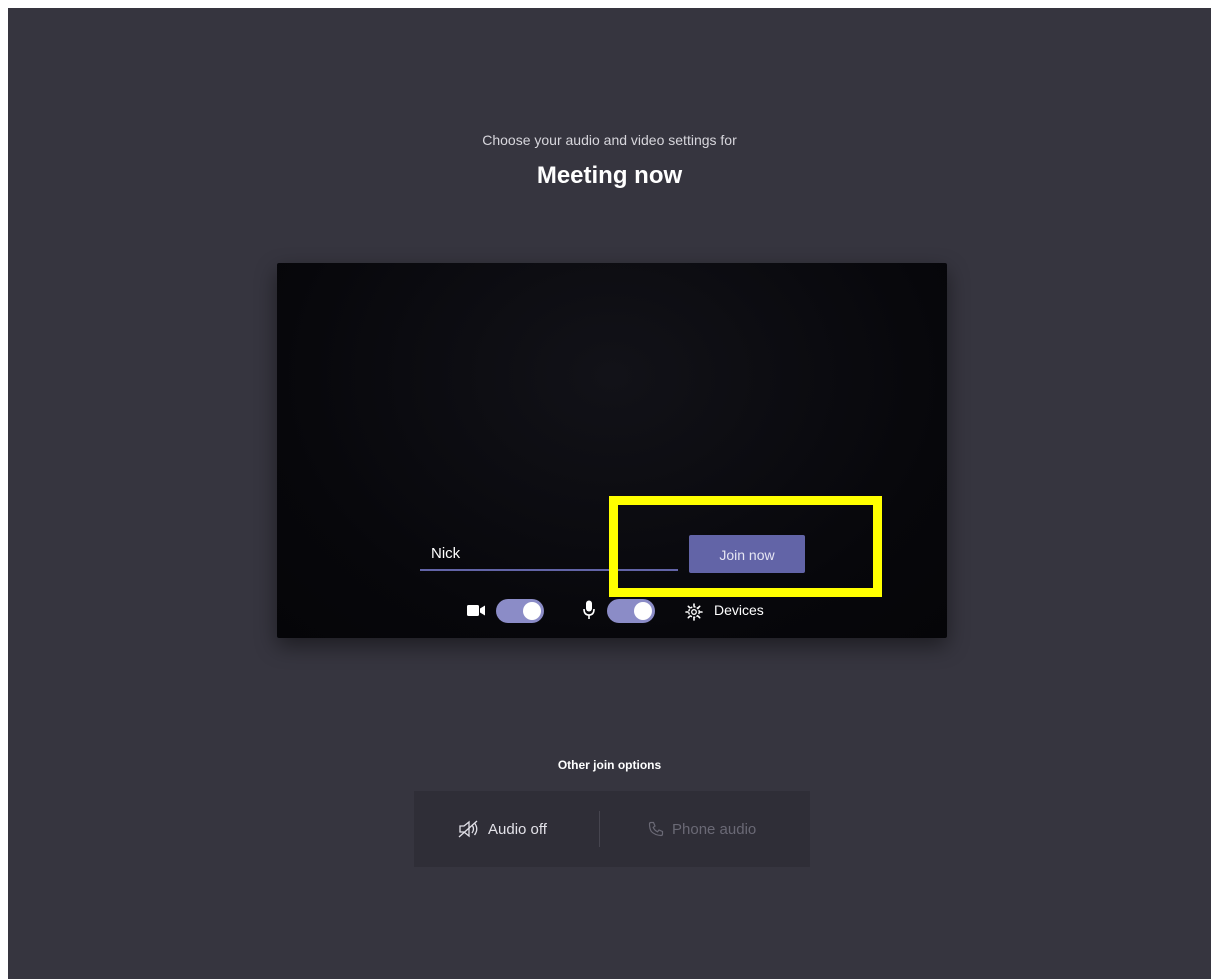 The image size is (1211, 979). Describe the element at coordinates (714, 829) in the screenshot. I see `phone-audio-label: Phone audio` at that location.